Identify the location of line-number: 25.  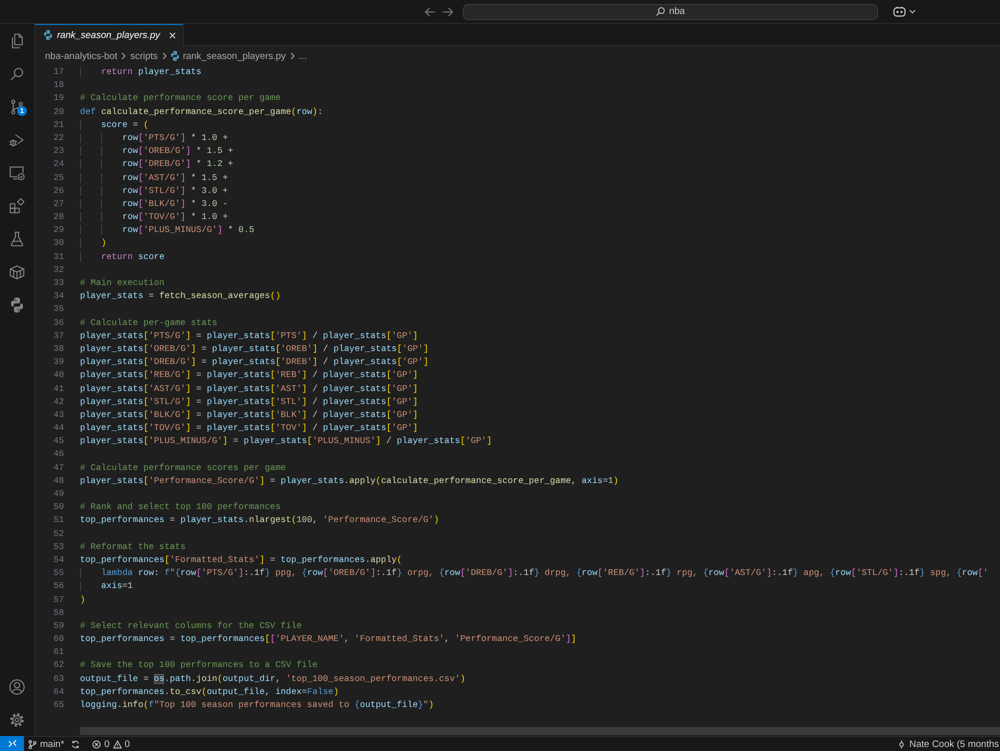
(58, 178).